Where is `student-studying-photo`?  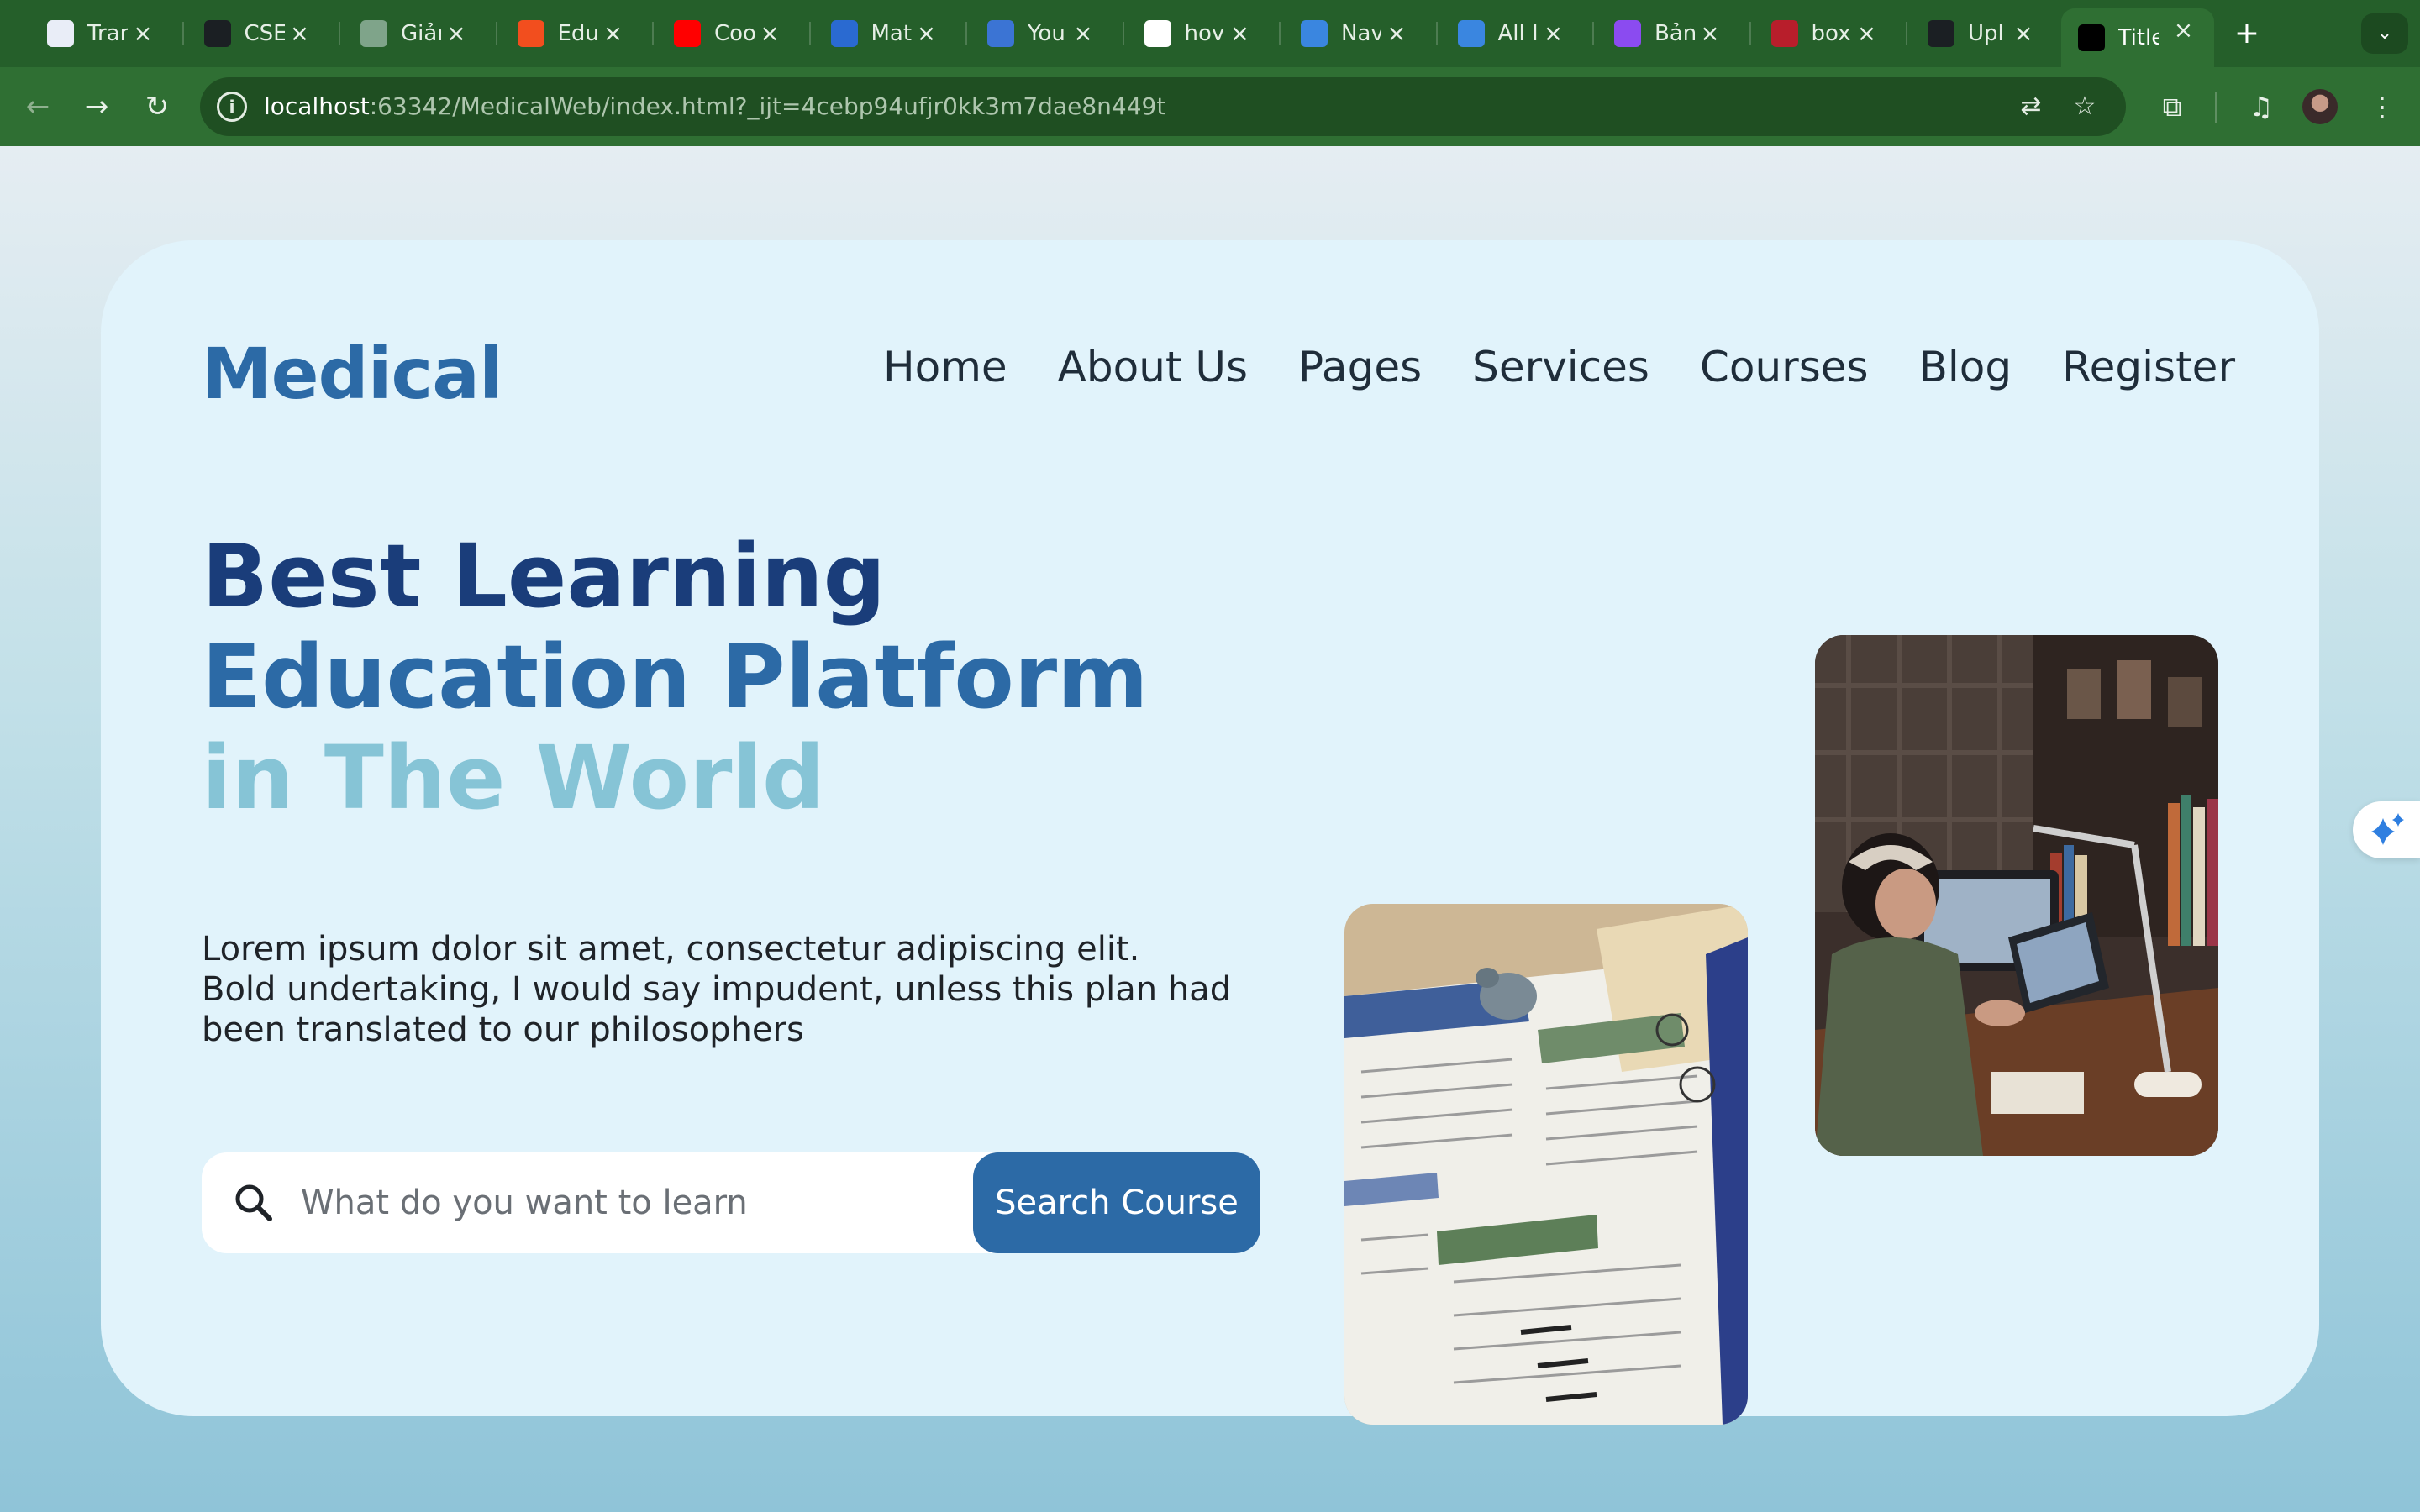
student-studying-photo is located at coordinates (2016, 895).